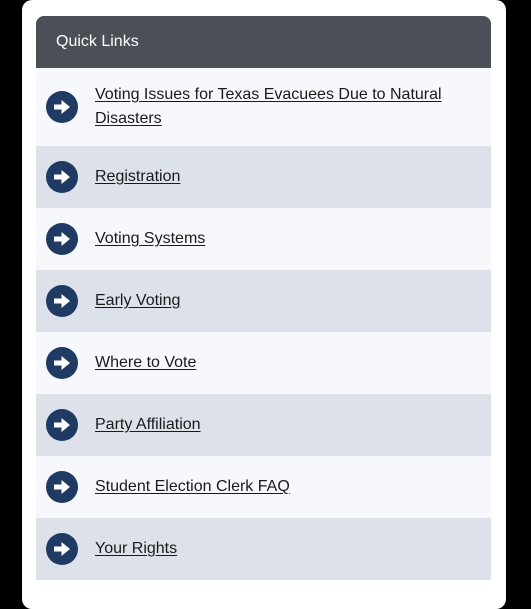 Image resolution: width=531 pixels, height=609 pixels. I want to click on quick-links-header: Quick Links, so click(263, 42).